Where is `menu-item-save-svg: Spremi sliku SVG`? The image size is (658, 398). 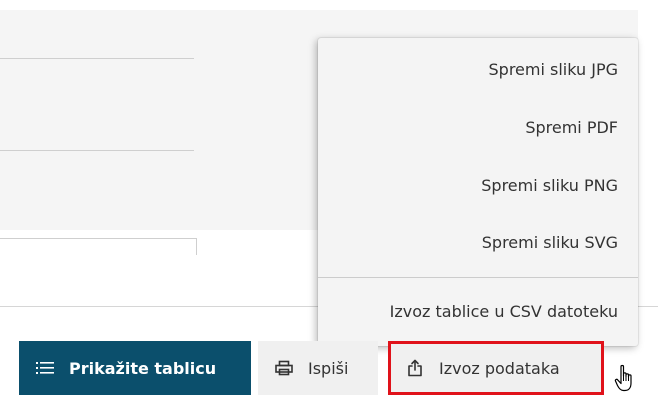 menu-item-save-svg: Spremi sliku SVG is located at coordinates (550, 242).